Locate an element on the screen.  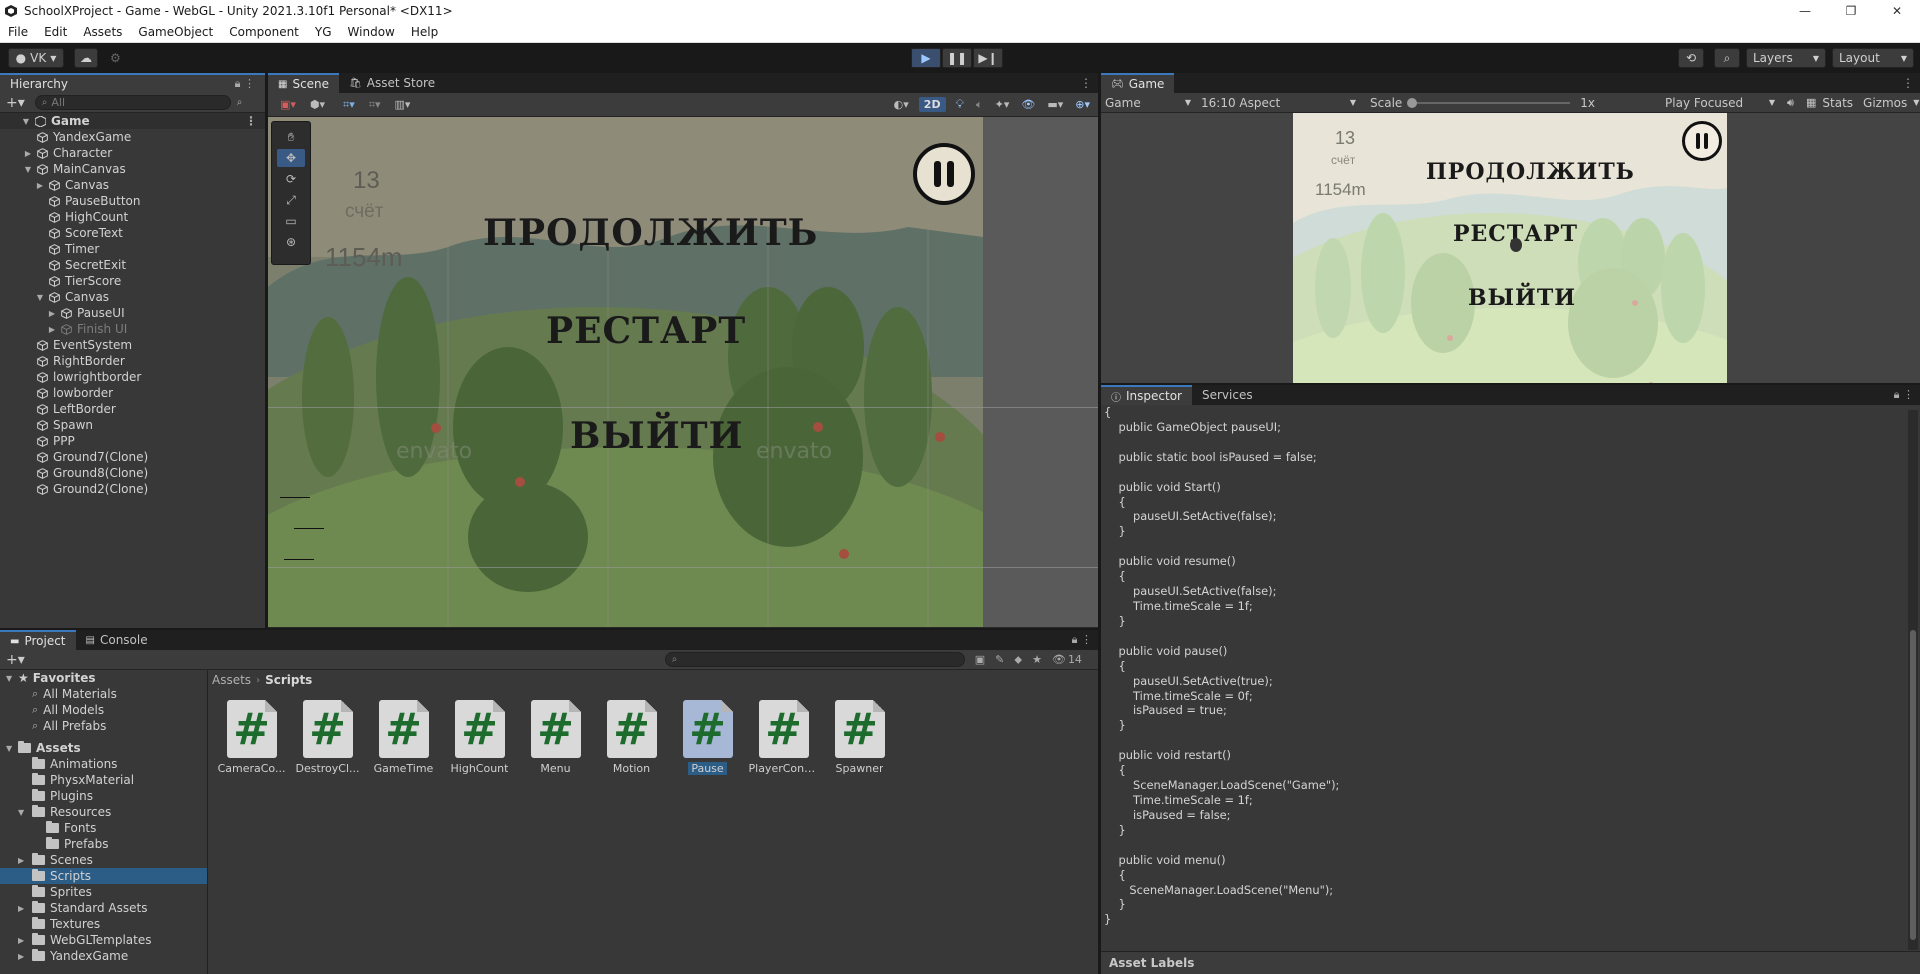
hierarchy-item: Ground7(Clone) is located at coordinates (132, 457).